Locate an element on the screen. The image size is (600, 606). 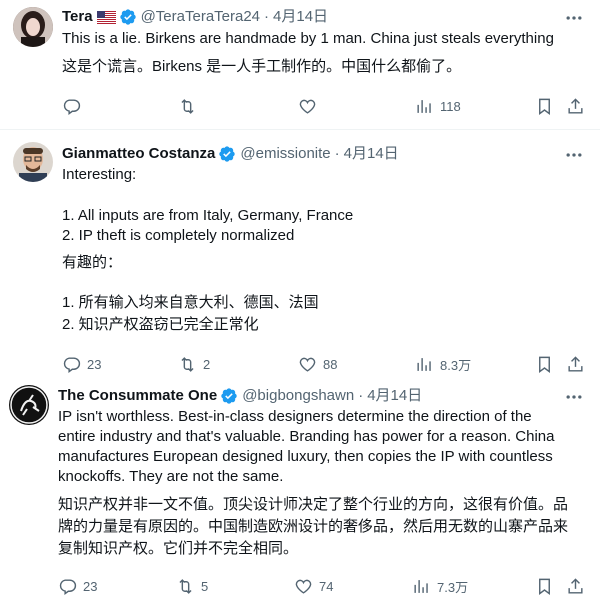
tweet-text-line: 牌的力量是有原因的。中国制造欧洲设计的奢侈品，然后用无数的山寨产品来 is located at coordinates (313, 526).